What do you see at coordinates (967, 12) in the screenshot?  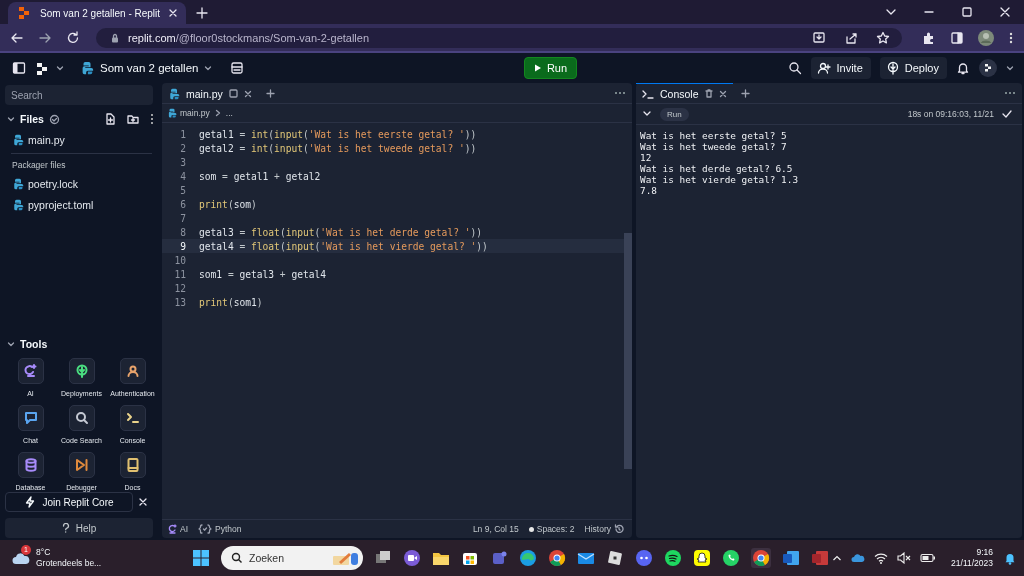 I see `maximize-icon` at bounding box center [967, 12].